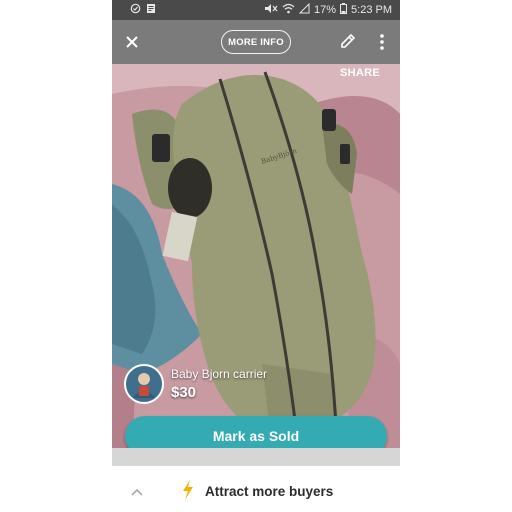 The image size is (512, 512). I want to click on more-info-button: MORE INFO, so click(256, 42).